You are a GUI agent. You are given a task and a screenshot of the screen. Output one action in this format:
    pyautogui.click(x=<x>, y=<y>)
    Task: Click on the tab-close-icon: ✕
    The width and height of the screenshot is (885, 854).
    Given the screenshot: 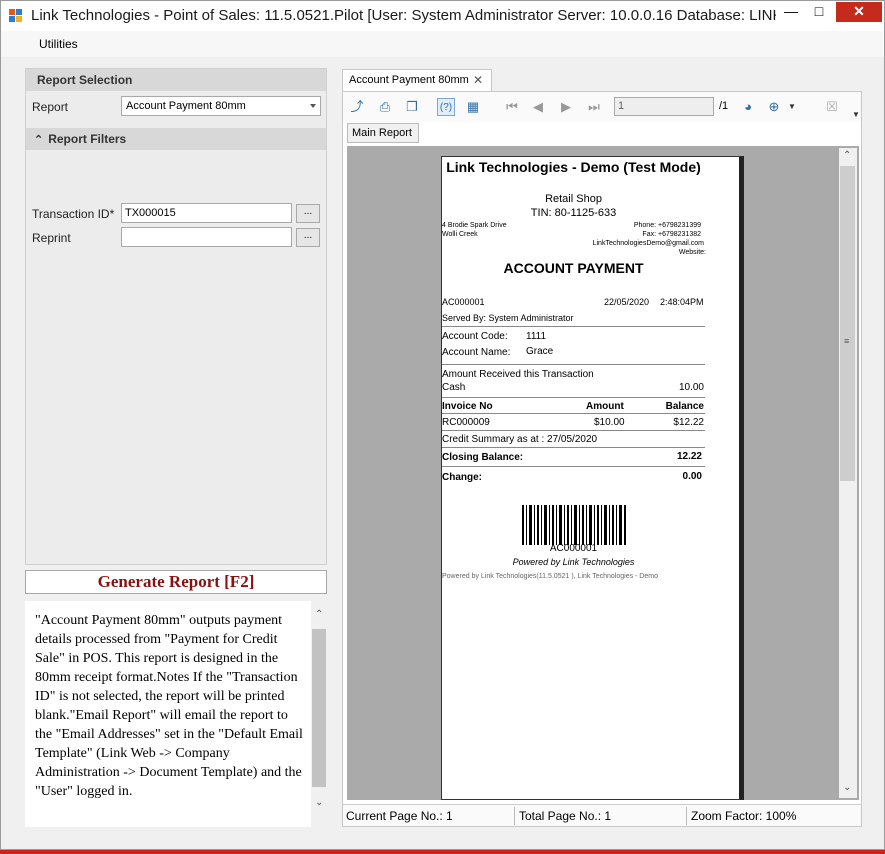 What is the action you would take?
    pyautogui.click(x=478, y=80)
    